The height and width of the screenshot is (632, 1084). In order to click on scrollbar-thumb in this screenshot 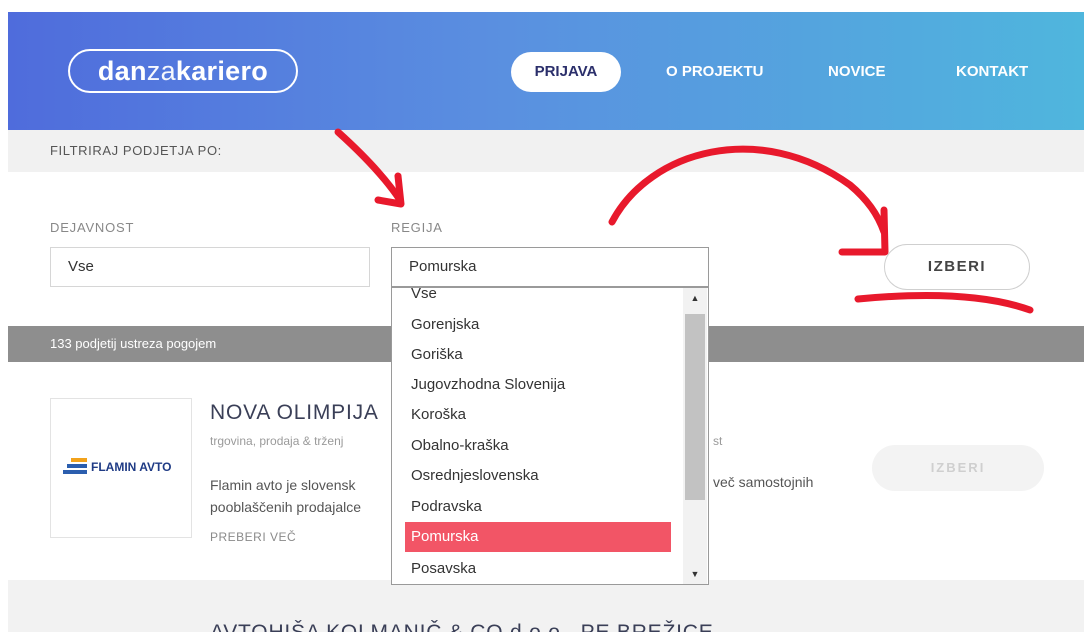, I will do `click(695, 407)`.